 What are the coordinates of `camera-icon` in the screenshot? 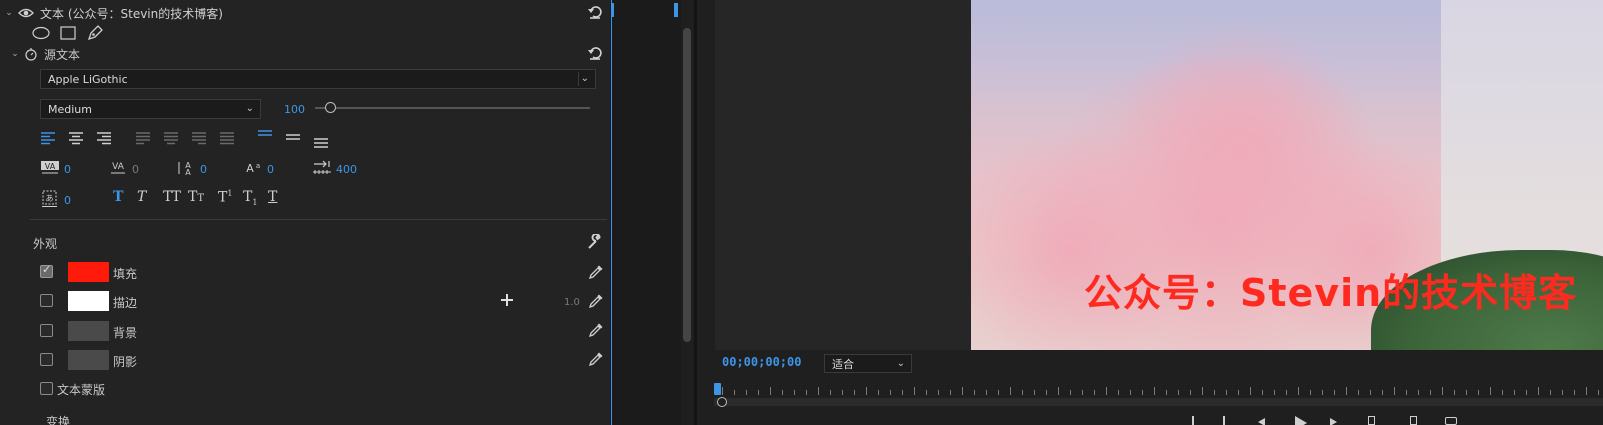 It's located at (1451, 421).